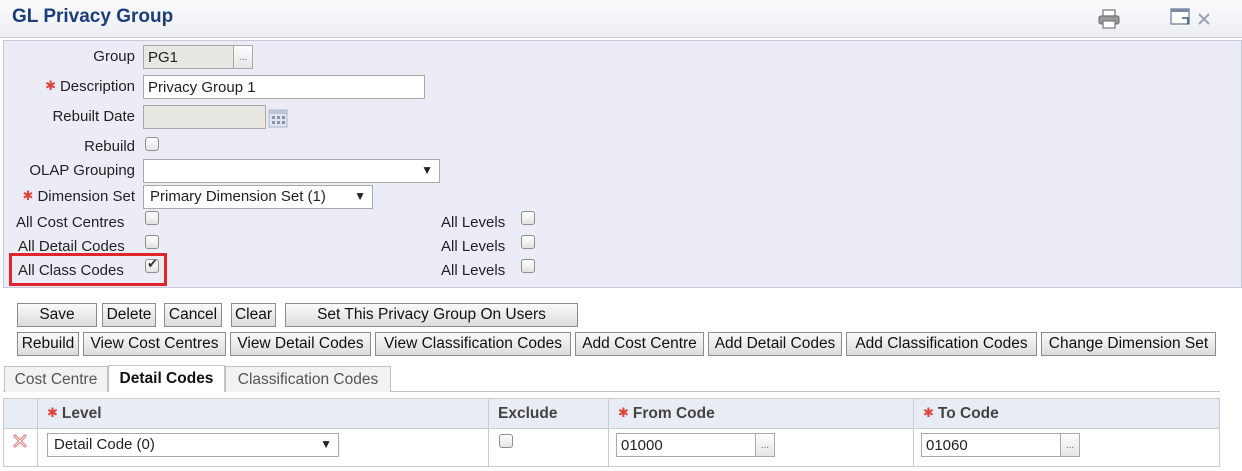 The image size is (1242, 471). Describe the element at coordinates (639, 344) in the screenshot. I see `add-cost-centre-button: Add Cost Centre` at that location.